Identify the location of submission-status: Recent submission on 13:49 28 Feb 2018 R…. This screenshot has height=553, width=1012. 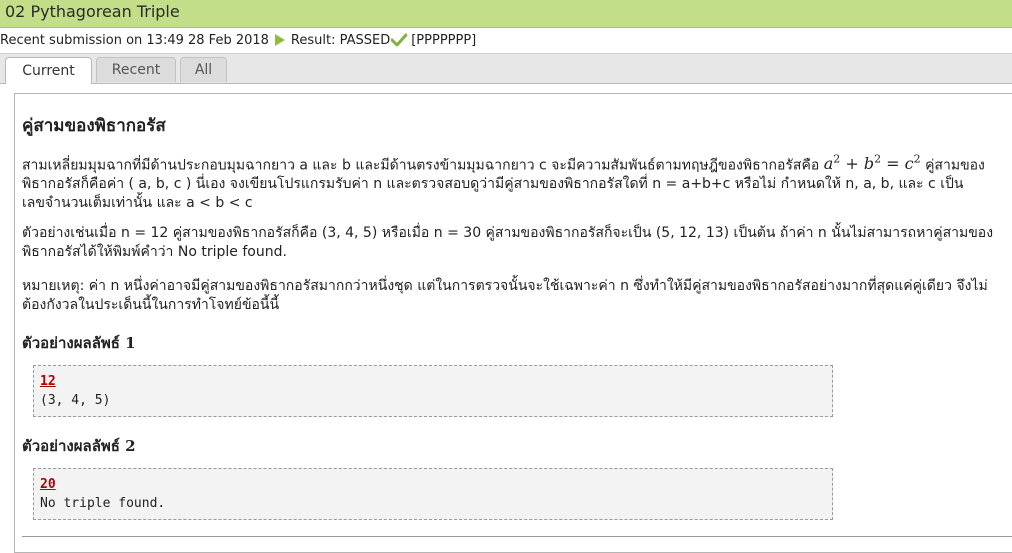
(238, 40).